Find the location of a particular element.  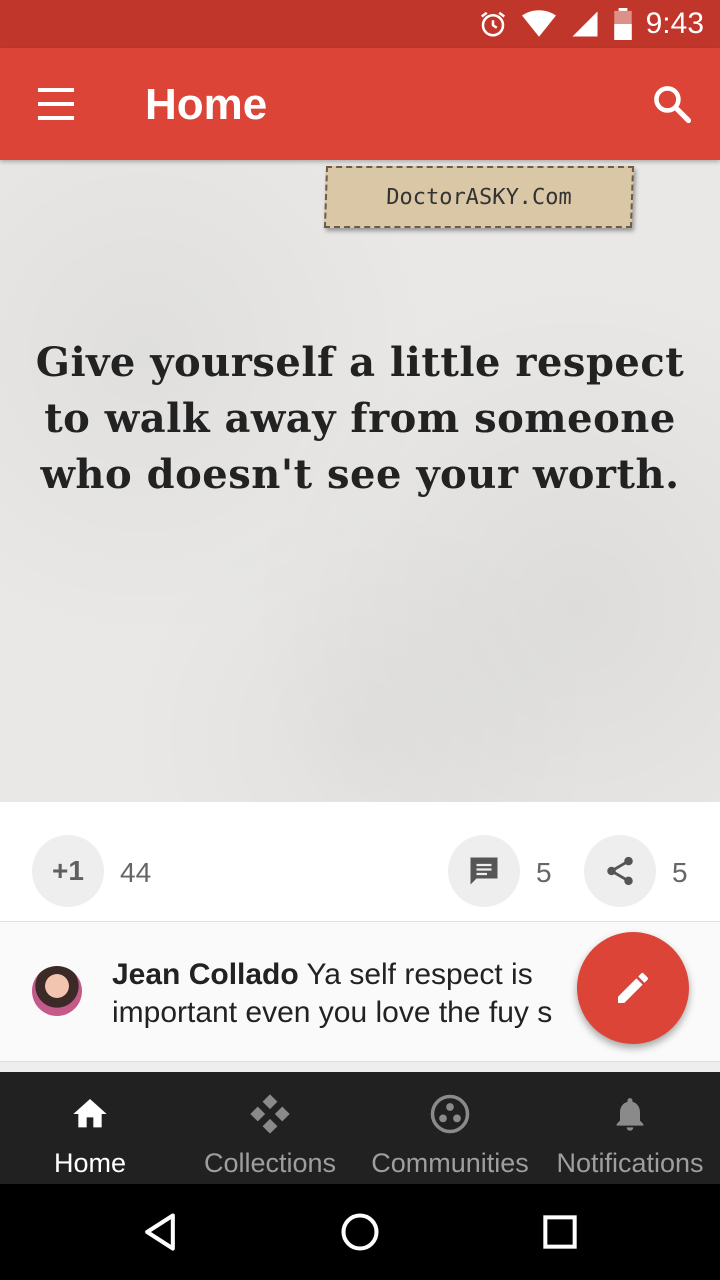

alarm-icon is located at coordinates (492, 24).